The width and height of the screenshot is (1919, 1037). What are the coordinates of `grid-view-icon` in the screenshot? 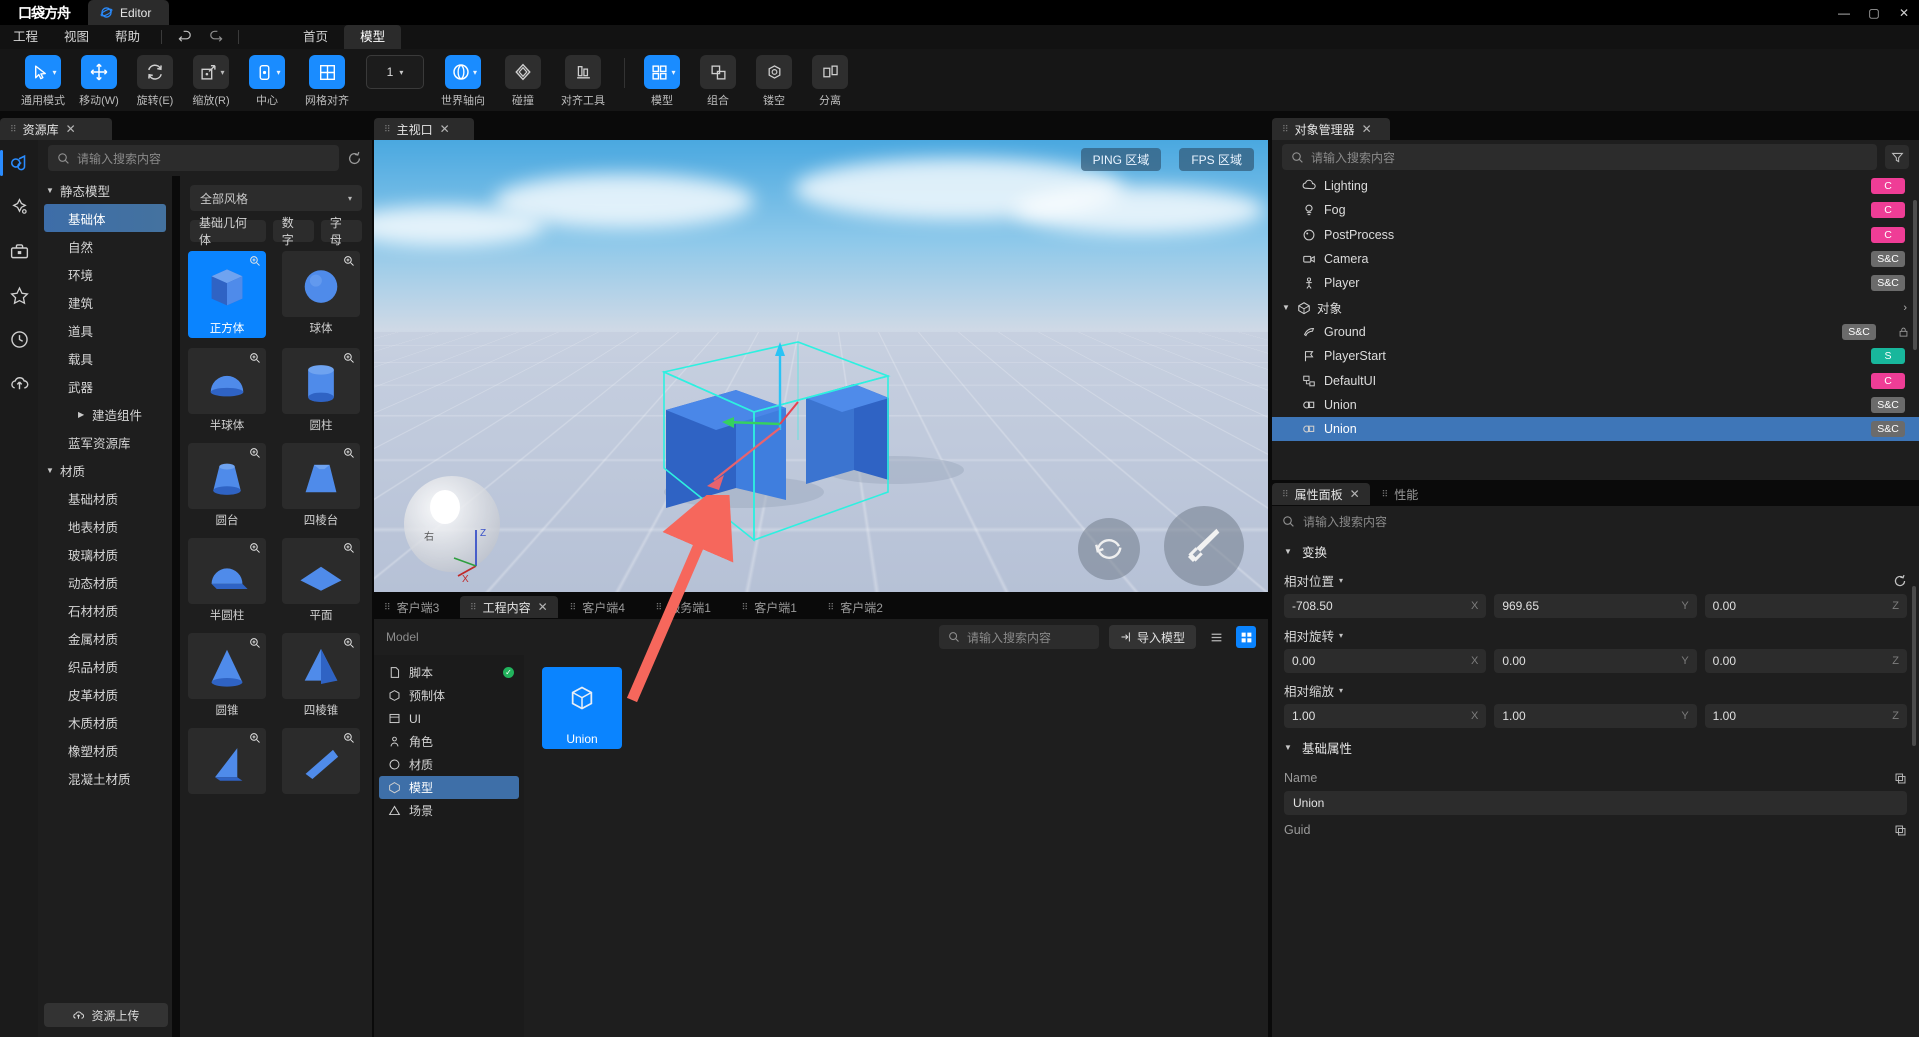 It's located at (1246, 637).